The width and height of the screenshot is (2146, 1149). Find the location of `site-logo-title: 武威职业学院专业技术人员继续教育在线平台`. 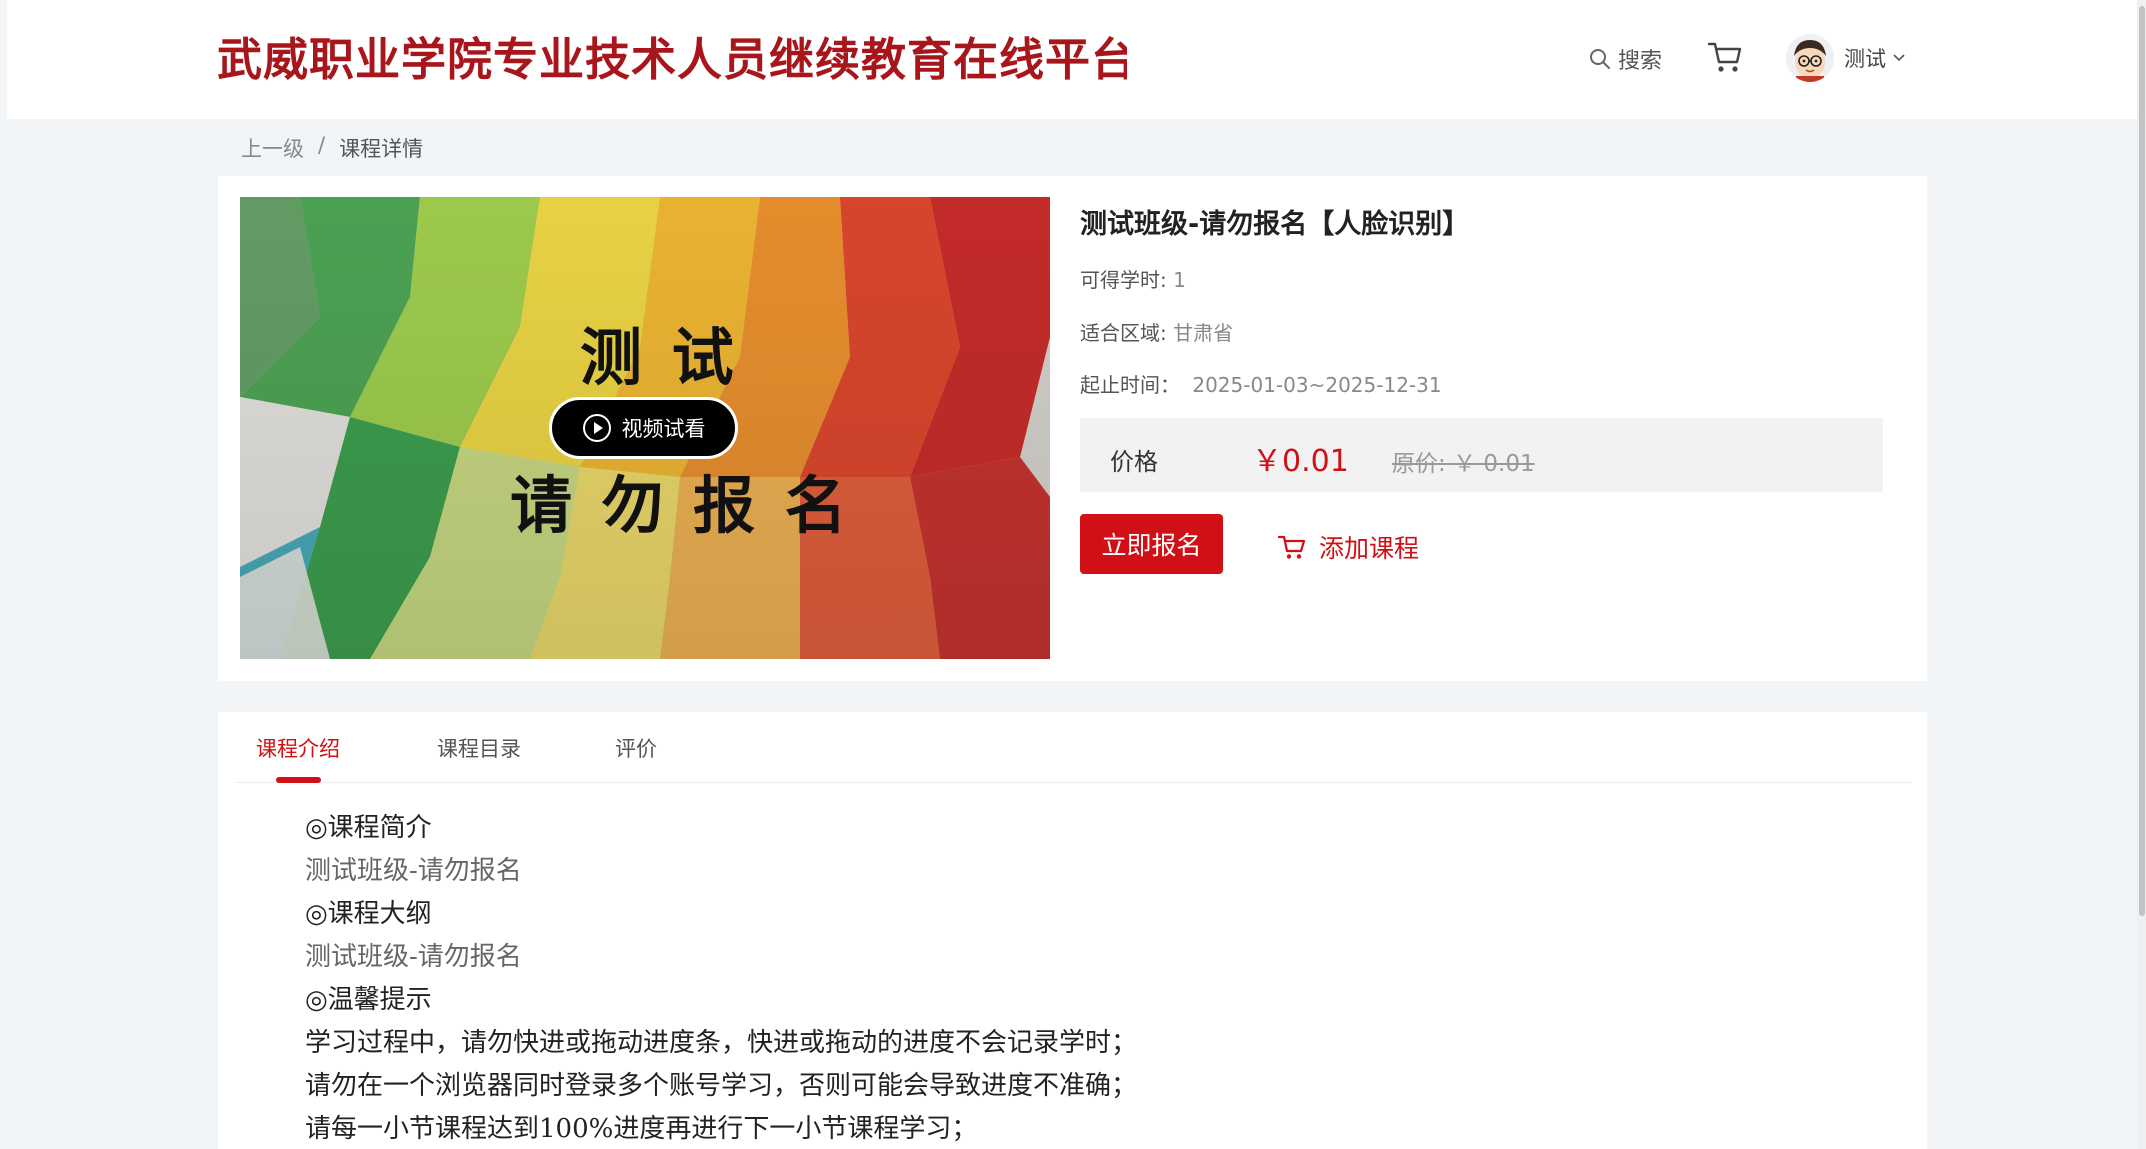

site-logo-title: 武威职业学院专业技术人员继续教育在线平台 is located at coordinates (672, 61).